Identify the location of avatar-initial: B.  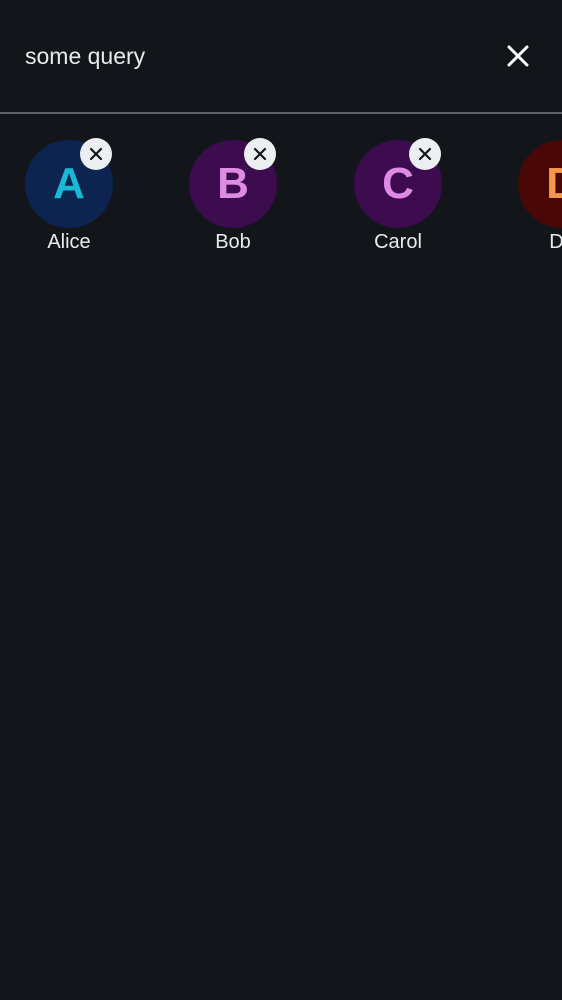
(233, 183).